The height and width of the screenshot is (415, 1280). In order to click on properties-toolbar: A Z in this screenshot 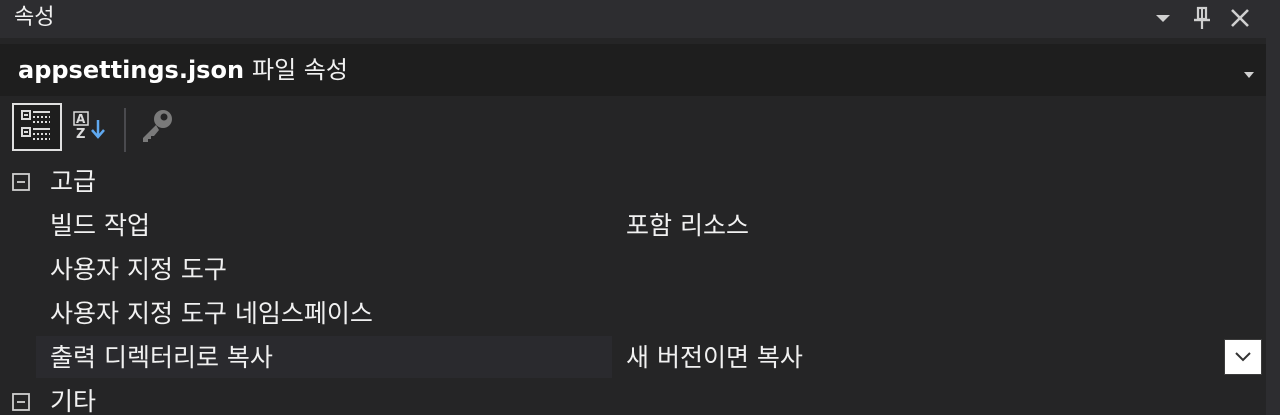, I will do `click(633, 127)`.